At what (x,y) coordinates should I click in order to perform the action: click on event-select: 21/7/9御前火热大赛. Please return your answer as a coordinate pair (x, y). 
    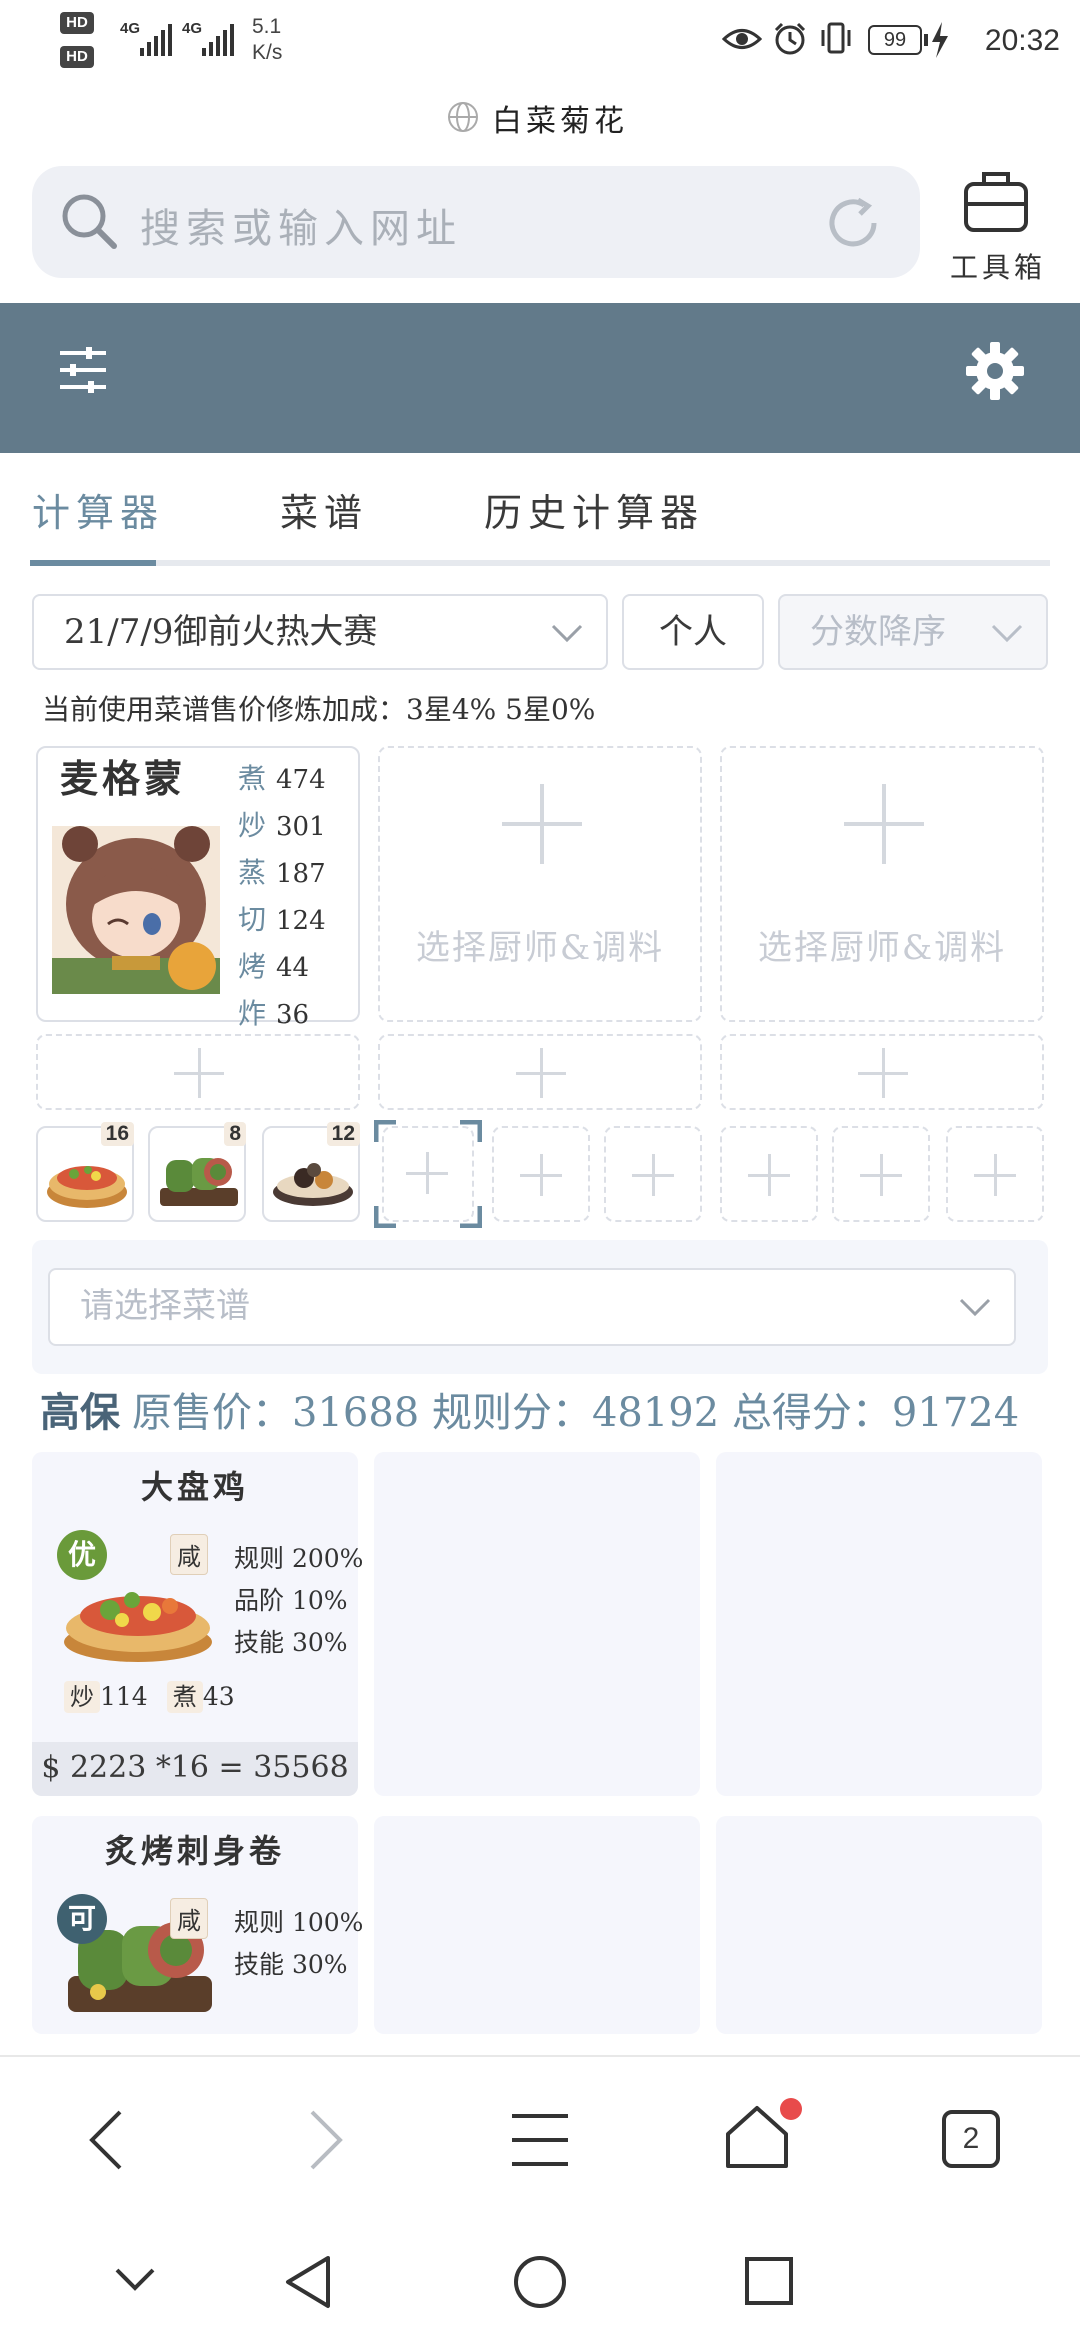
    Looking at the image, I should click on (320, 632).